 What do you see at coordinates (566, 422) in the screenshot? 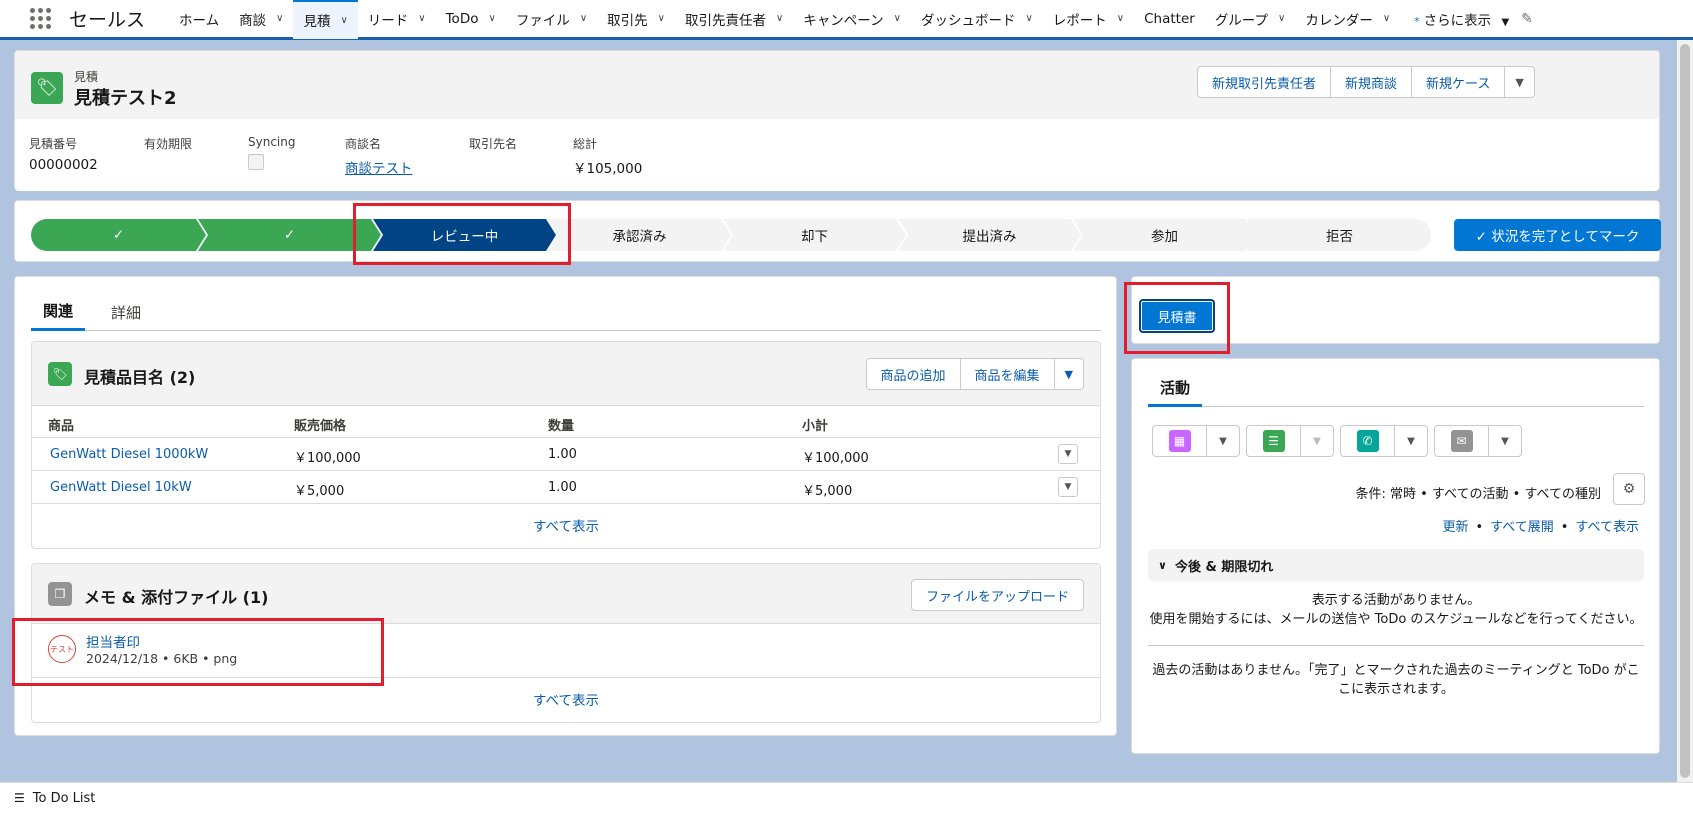
I see `table-header: 商品 販売価格 数量 小計` at bounding box center [566, 422].